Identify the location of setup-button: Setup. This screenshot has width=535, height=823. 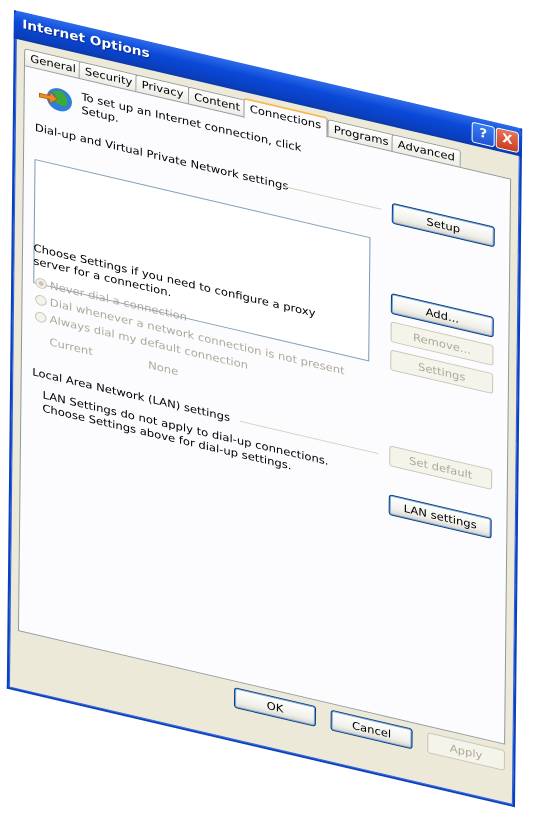
(443, 225).